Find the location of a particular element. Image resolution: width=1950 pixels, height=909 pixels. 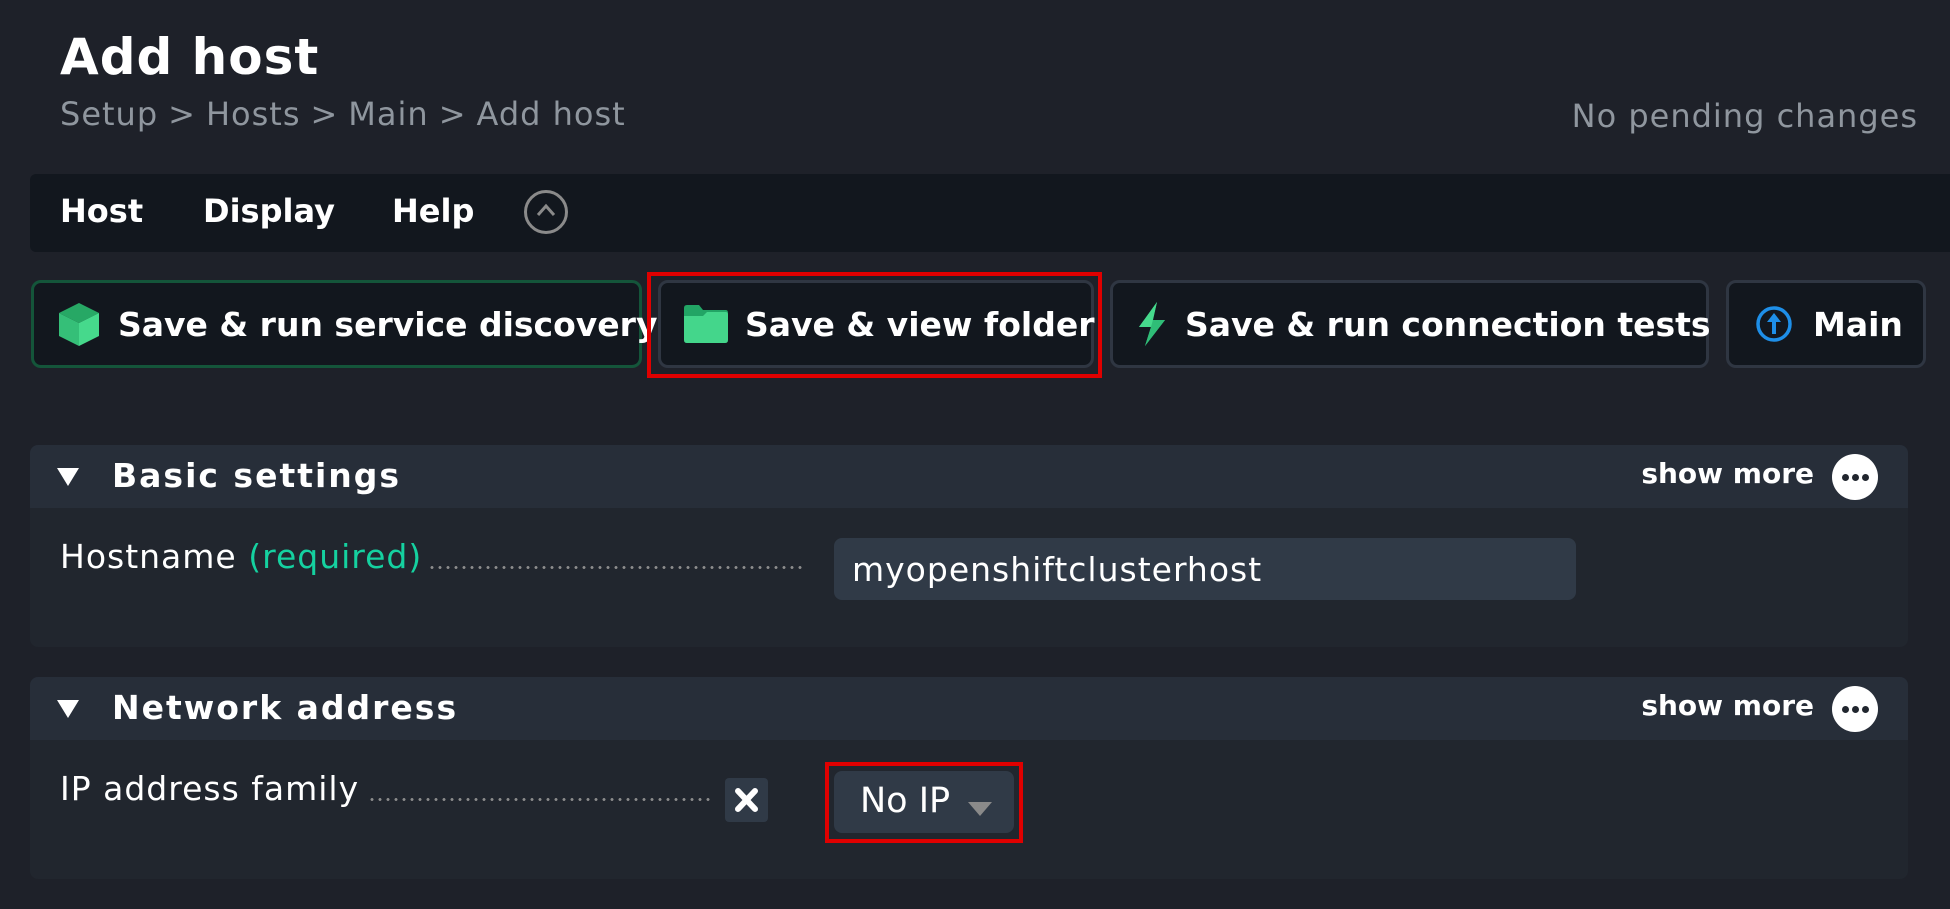

save-view-folder-button: Save & view folder is located at coordinates (876, 324).